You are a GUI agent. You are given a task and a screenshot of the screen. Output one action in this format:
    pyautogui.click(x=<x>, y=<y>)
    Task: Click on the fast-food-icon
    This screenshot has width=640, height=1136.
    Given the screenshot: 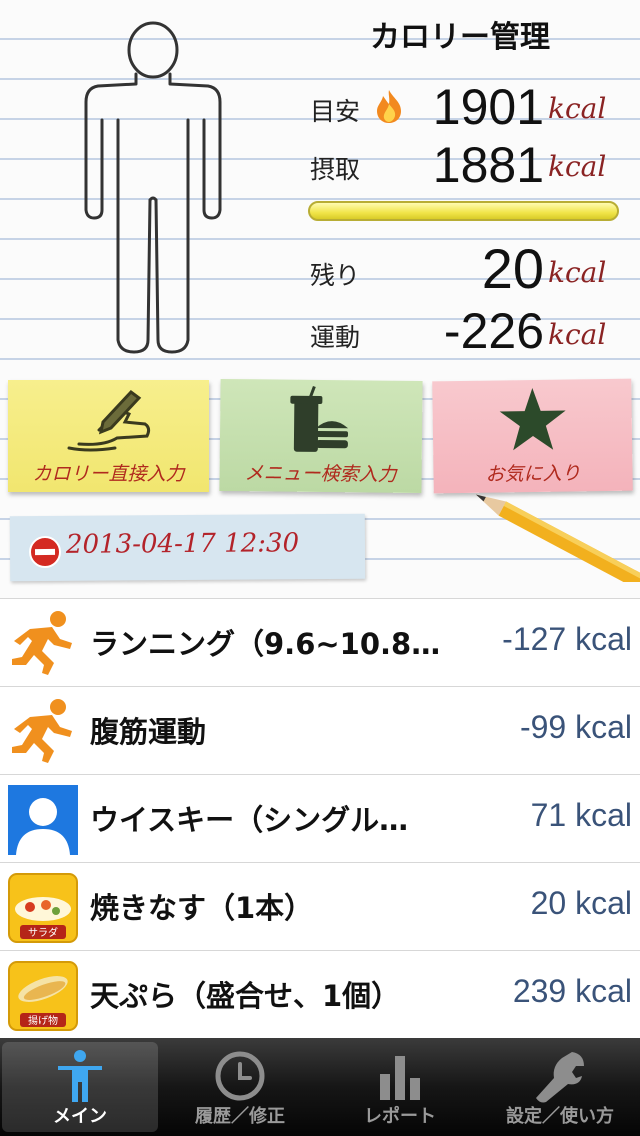 What is the action you would take?
    pyautogui.click(x=319, y=418)
    